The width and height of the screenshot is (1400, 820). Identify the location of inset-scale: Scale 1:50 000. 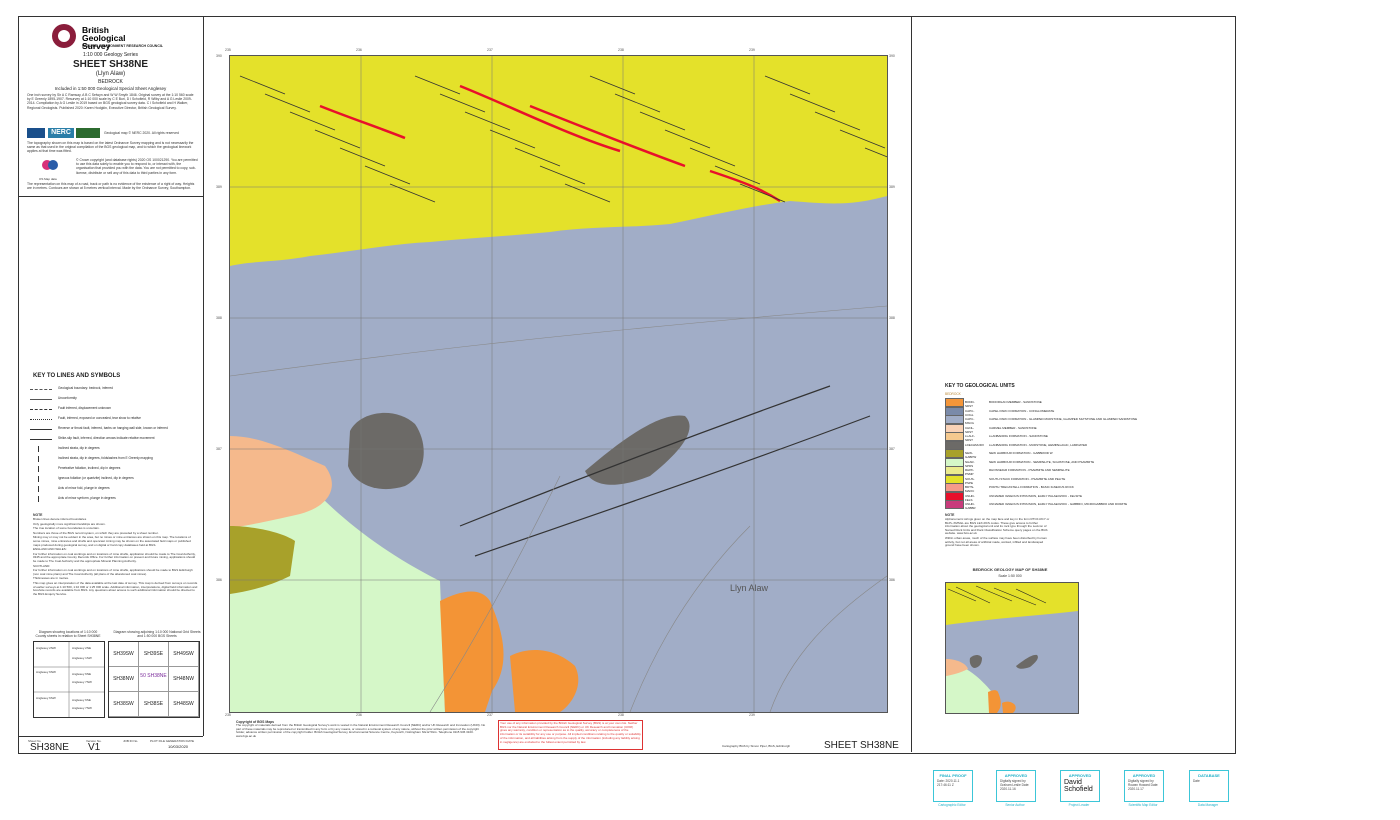
(1010, 576).